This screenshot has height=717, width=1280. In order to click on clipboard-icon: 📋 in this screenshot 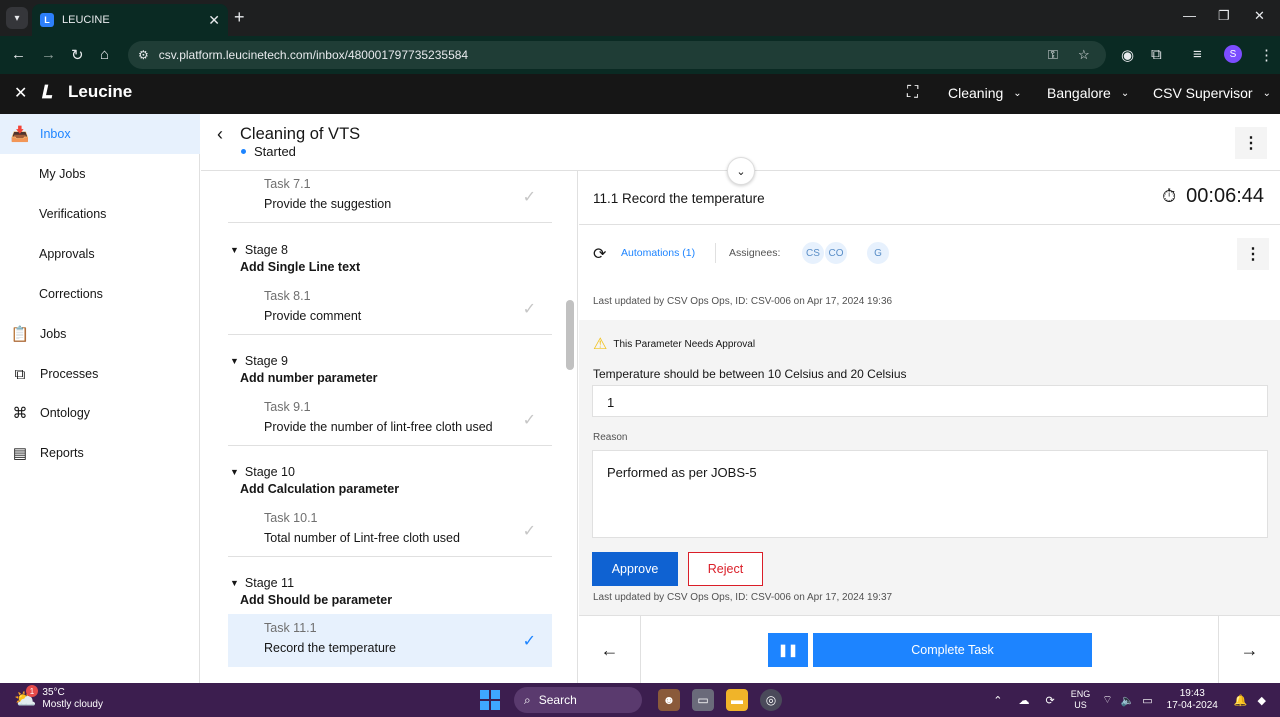, I will do `click(20, 334)`.